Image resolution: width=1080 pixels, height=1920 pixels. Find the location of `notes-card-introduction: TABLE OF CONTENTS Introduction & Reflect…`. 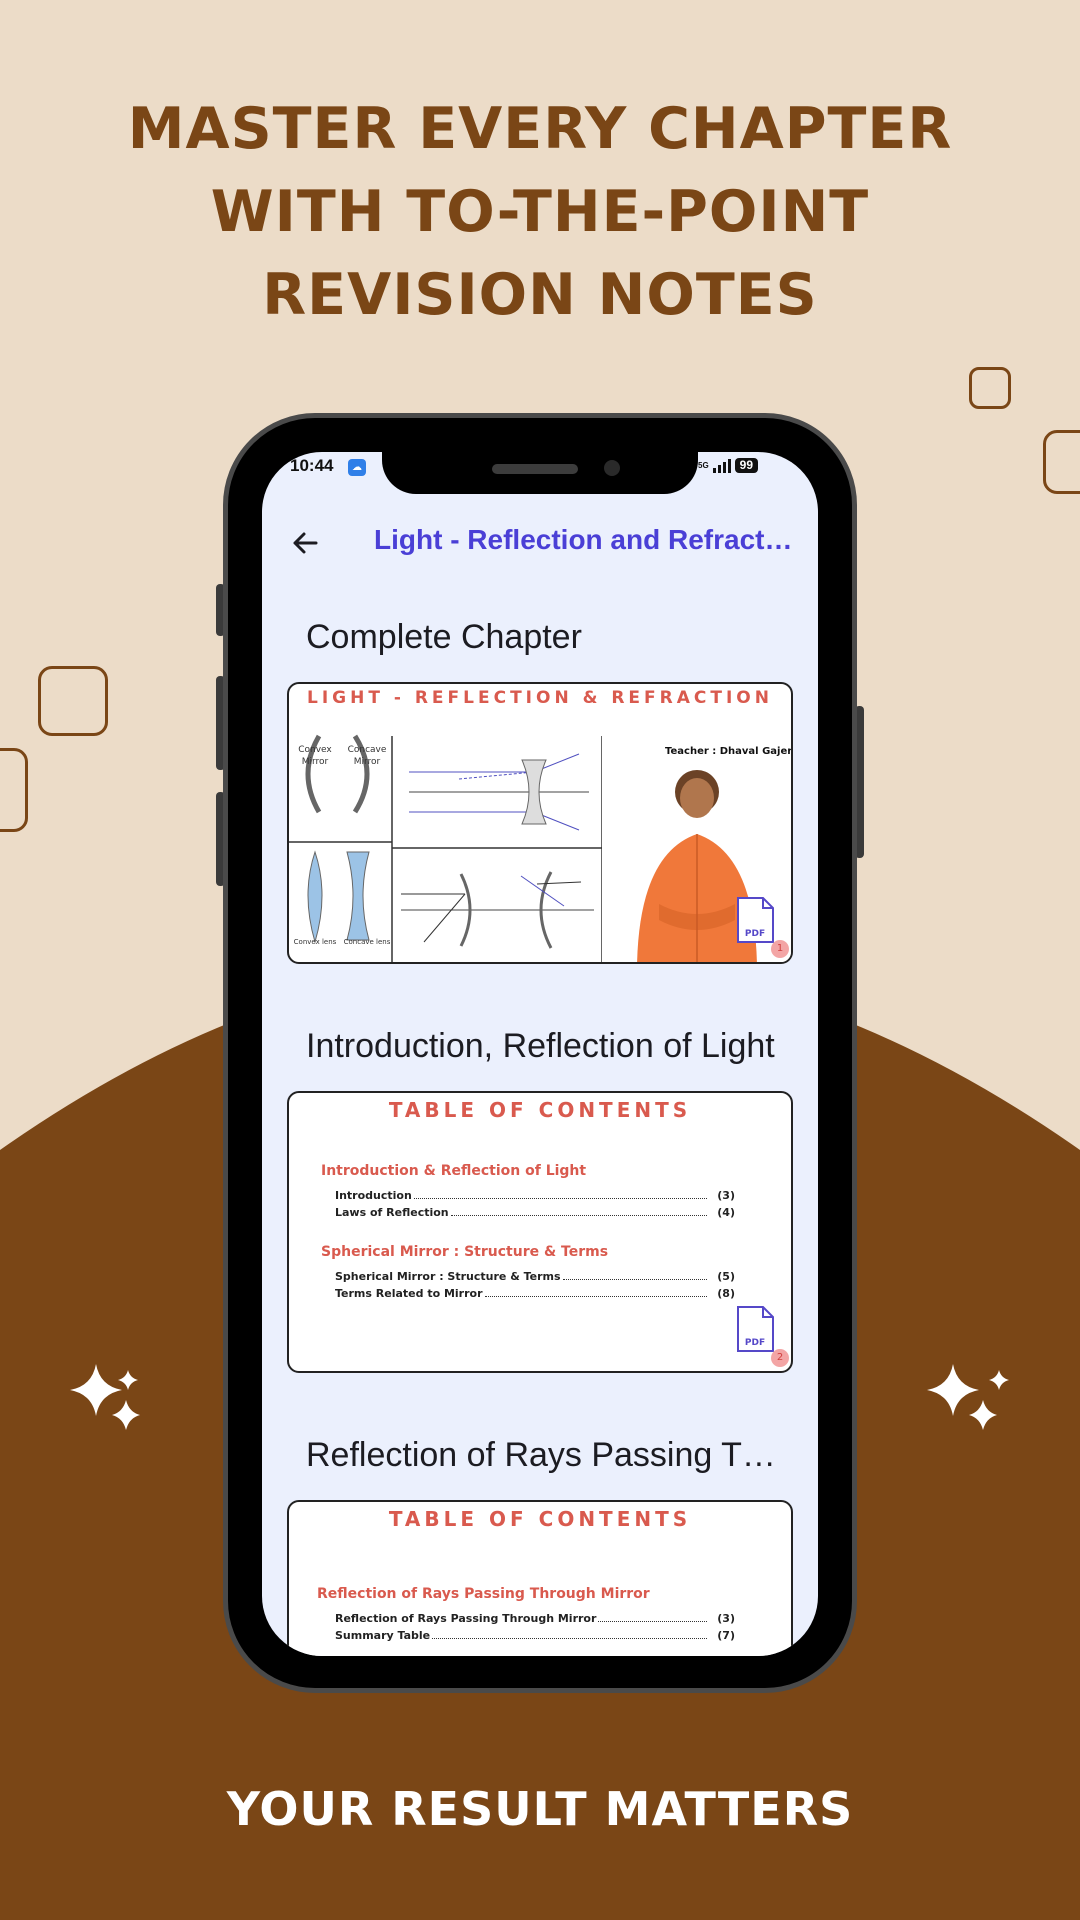

notes-card-introduction: TABLE OF CONTENTS Introduction & Reflect… is located at coordinates (540, 1232).